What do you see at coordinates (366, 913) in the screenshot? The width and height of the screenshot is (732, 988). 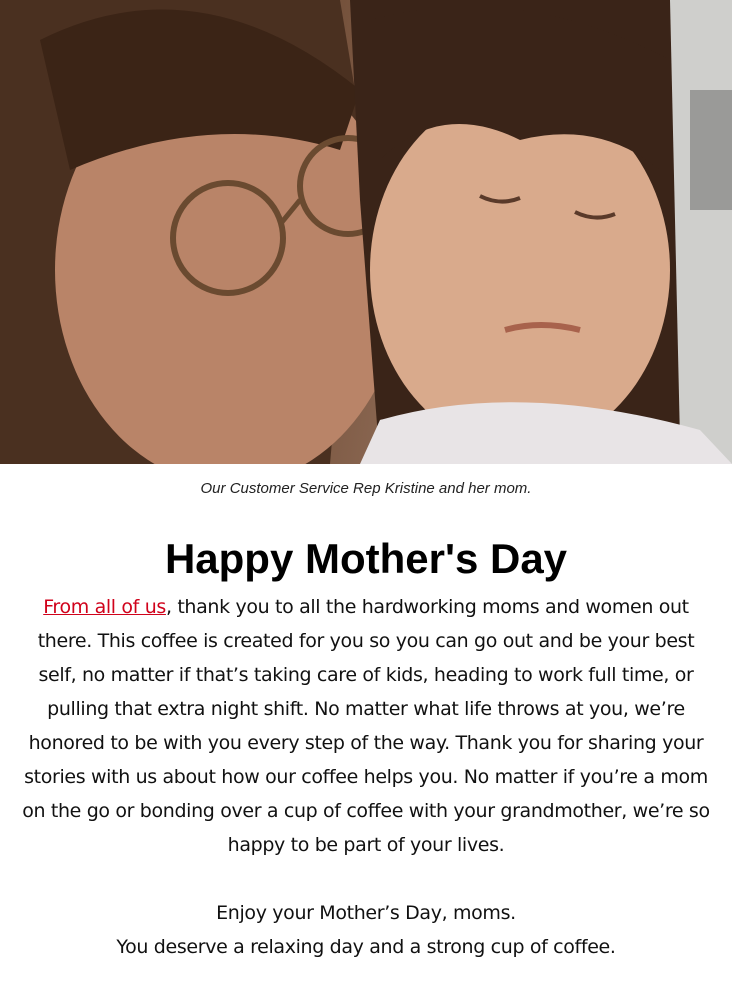 I see `closing-line-1: Enjoy your Mother’s Day, moms.` at bounding box center [366, 913].